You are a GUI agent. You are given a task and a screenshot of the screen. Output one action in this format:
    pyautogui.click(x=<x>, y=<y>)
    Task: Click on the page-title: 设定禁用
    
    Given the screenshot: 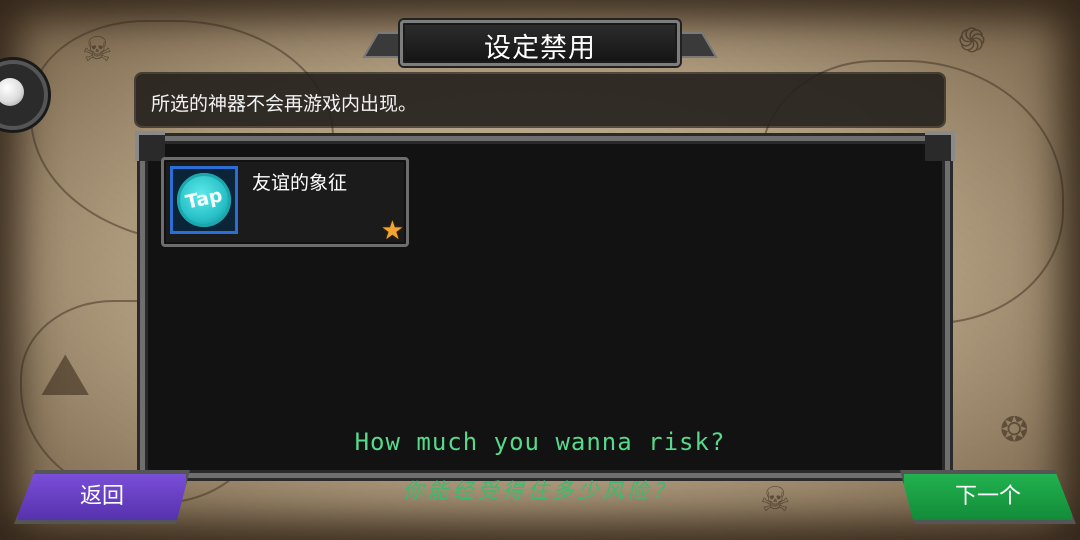 What is the action you would take?
    pyautogui.click(x=540, y=48)
    